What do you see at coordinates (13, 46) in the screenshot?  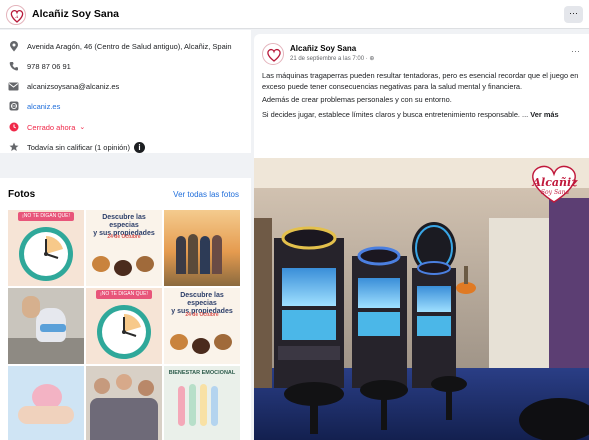 I see `location-pin-icon` at bounding box center [13, 46].